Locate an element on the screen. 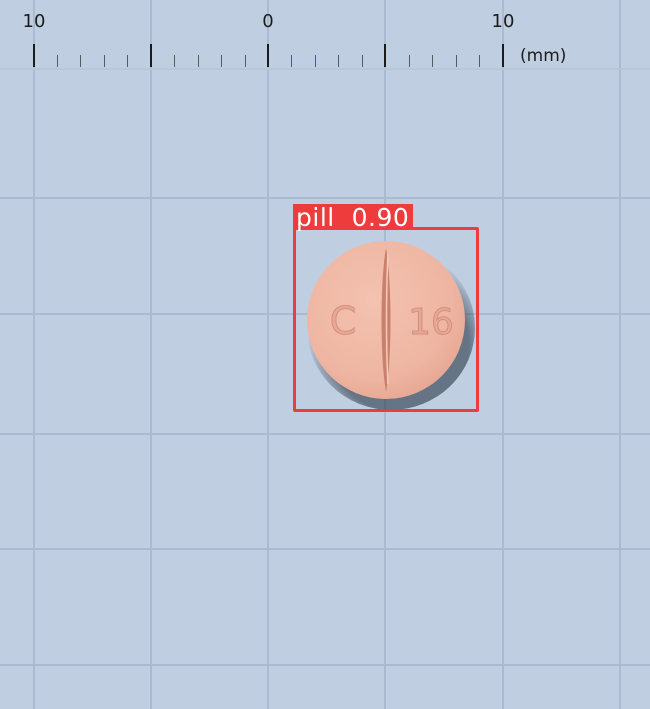 The image size is (650, 709). detection-confidence: 0.90 is located at coordinates (380, 217).